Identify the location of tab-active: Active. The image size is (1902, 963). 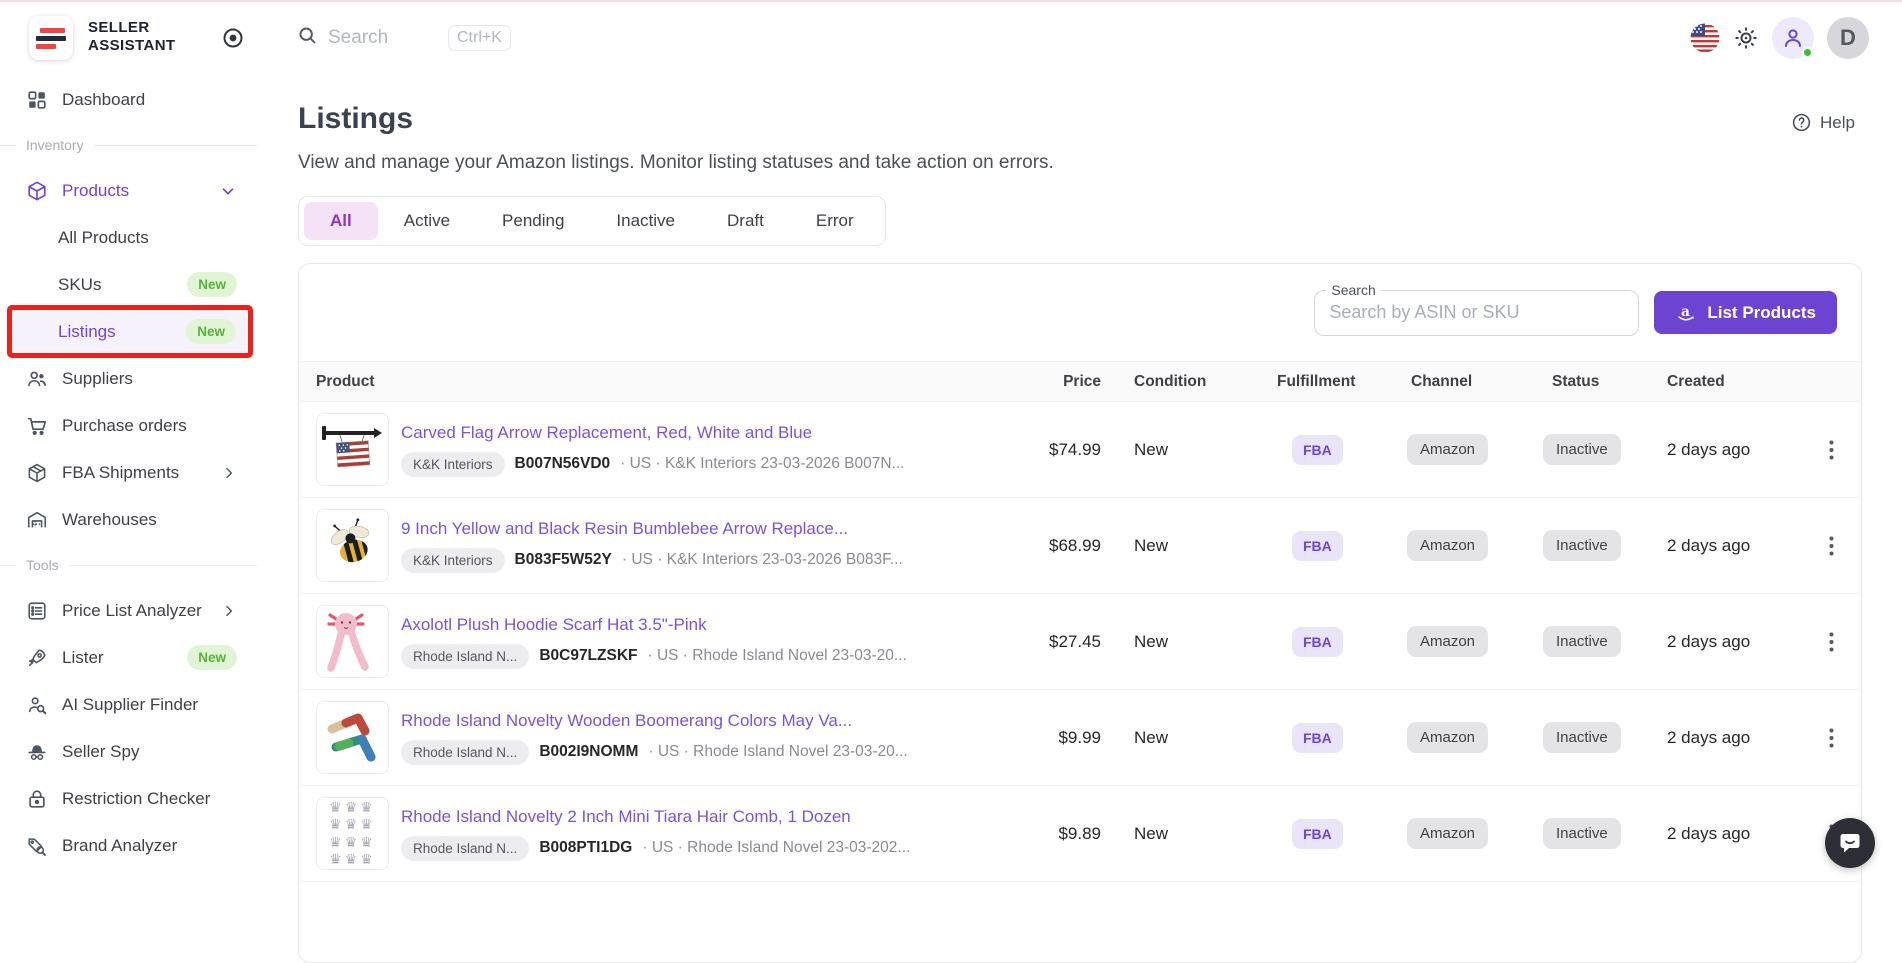
(427, 221).